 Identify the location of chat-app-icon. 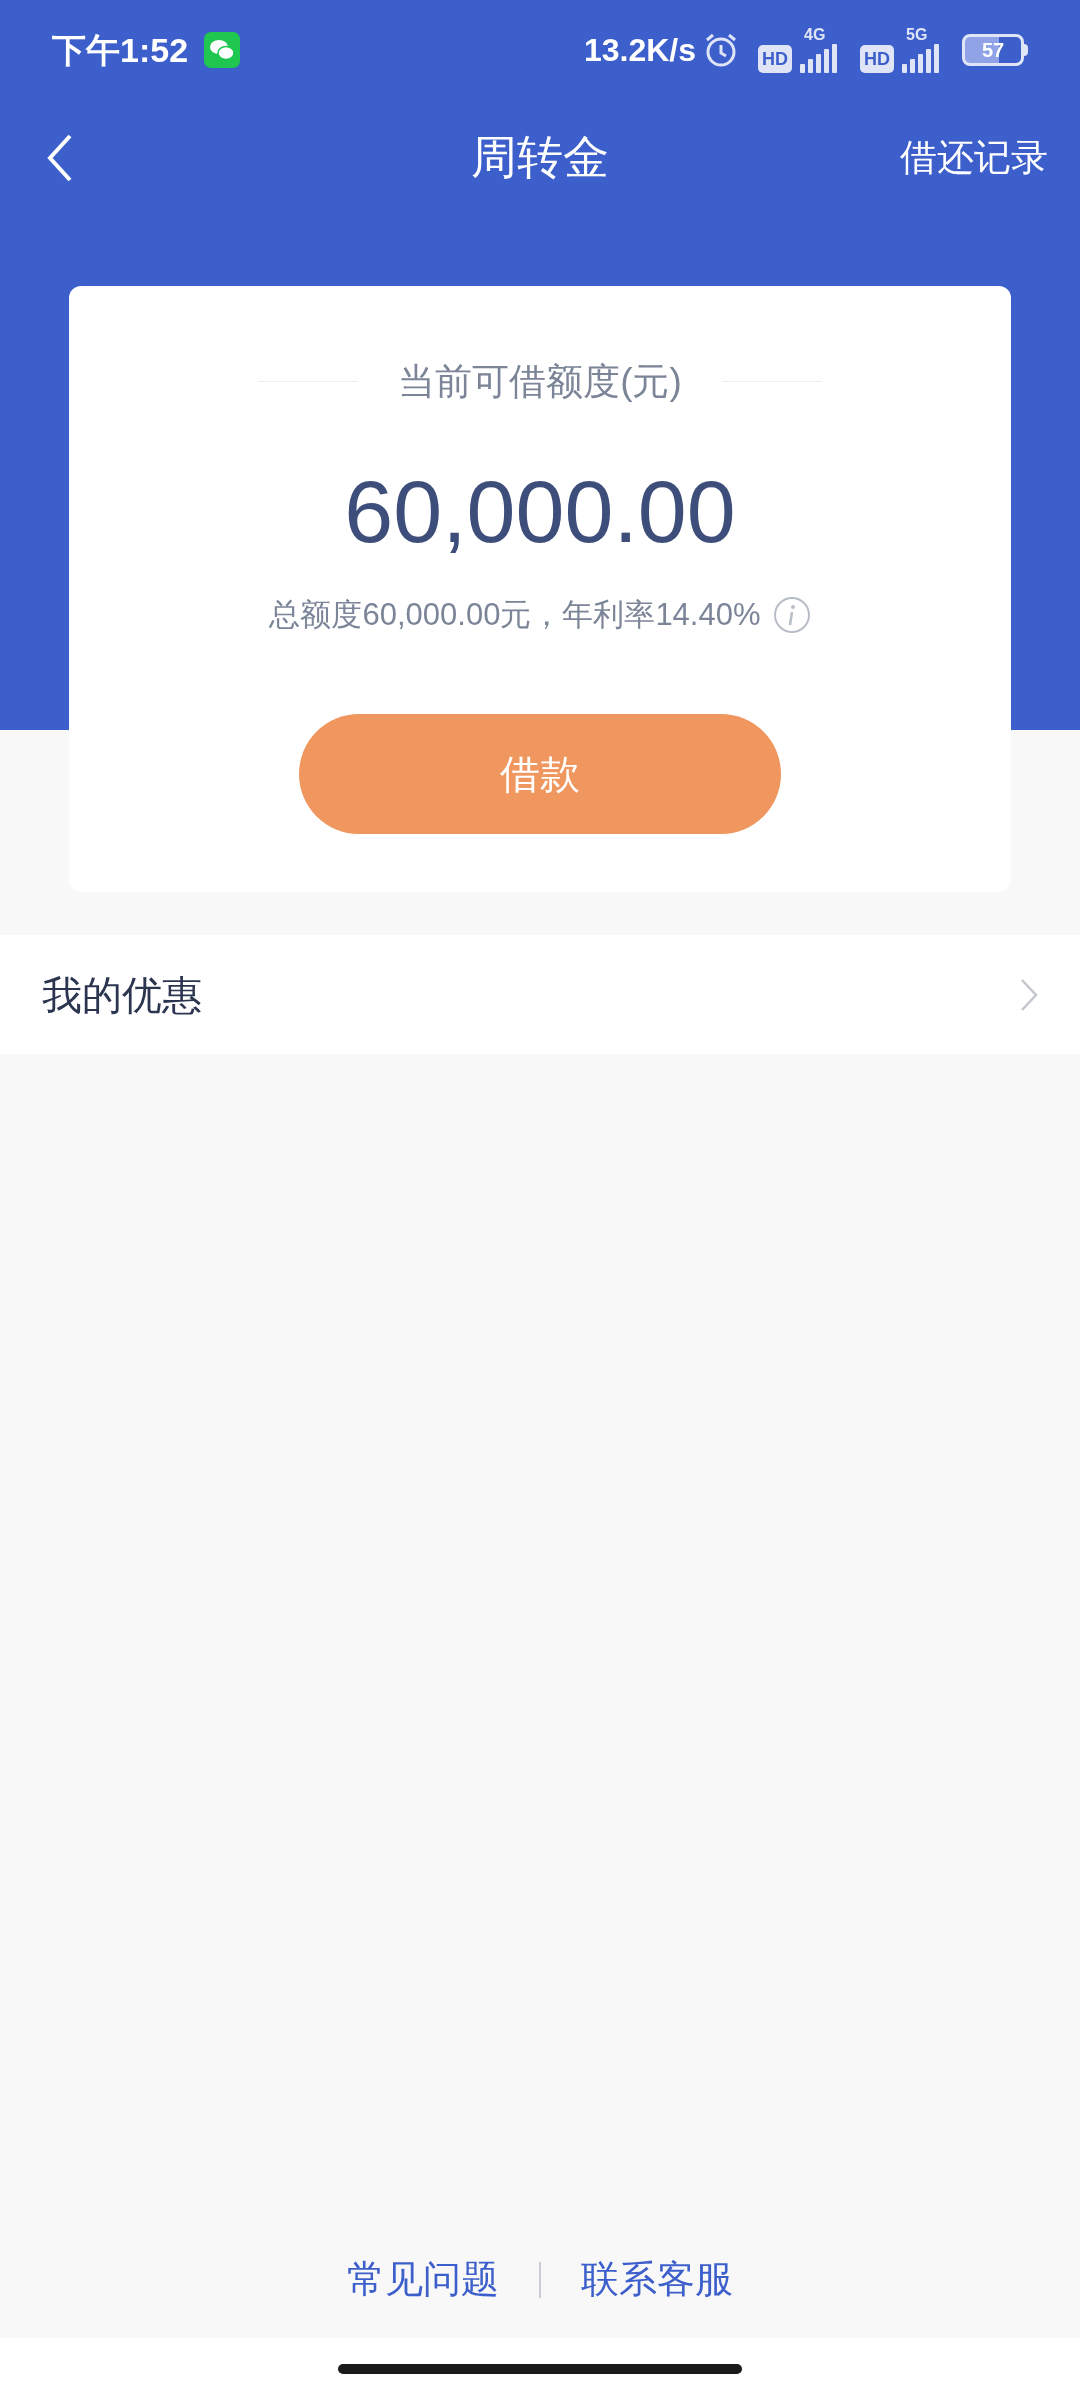
(222, 50).